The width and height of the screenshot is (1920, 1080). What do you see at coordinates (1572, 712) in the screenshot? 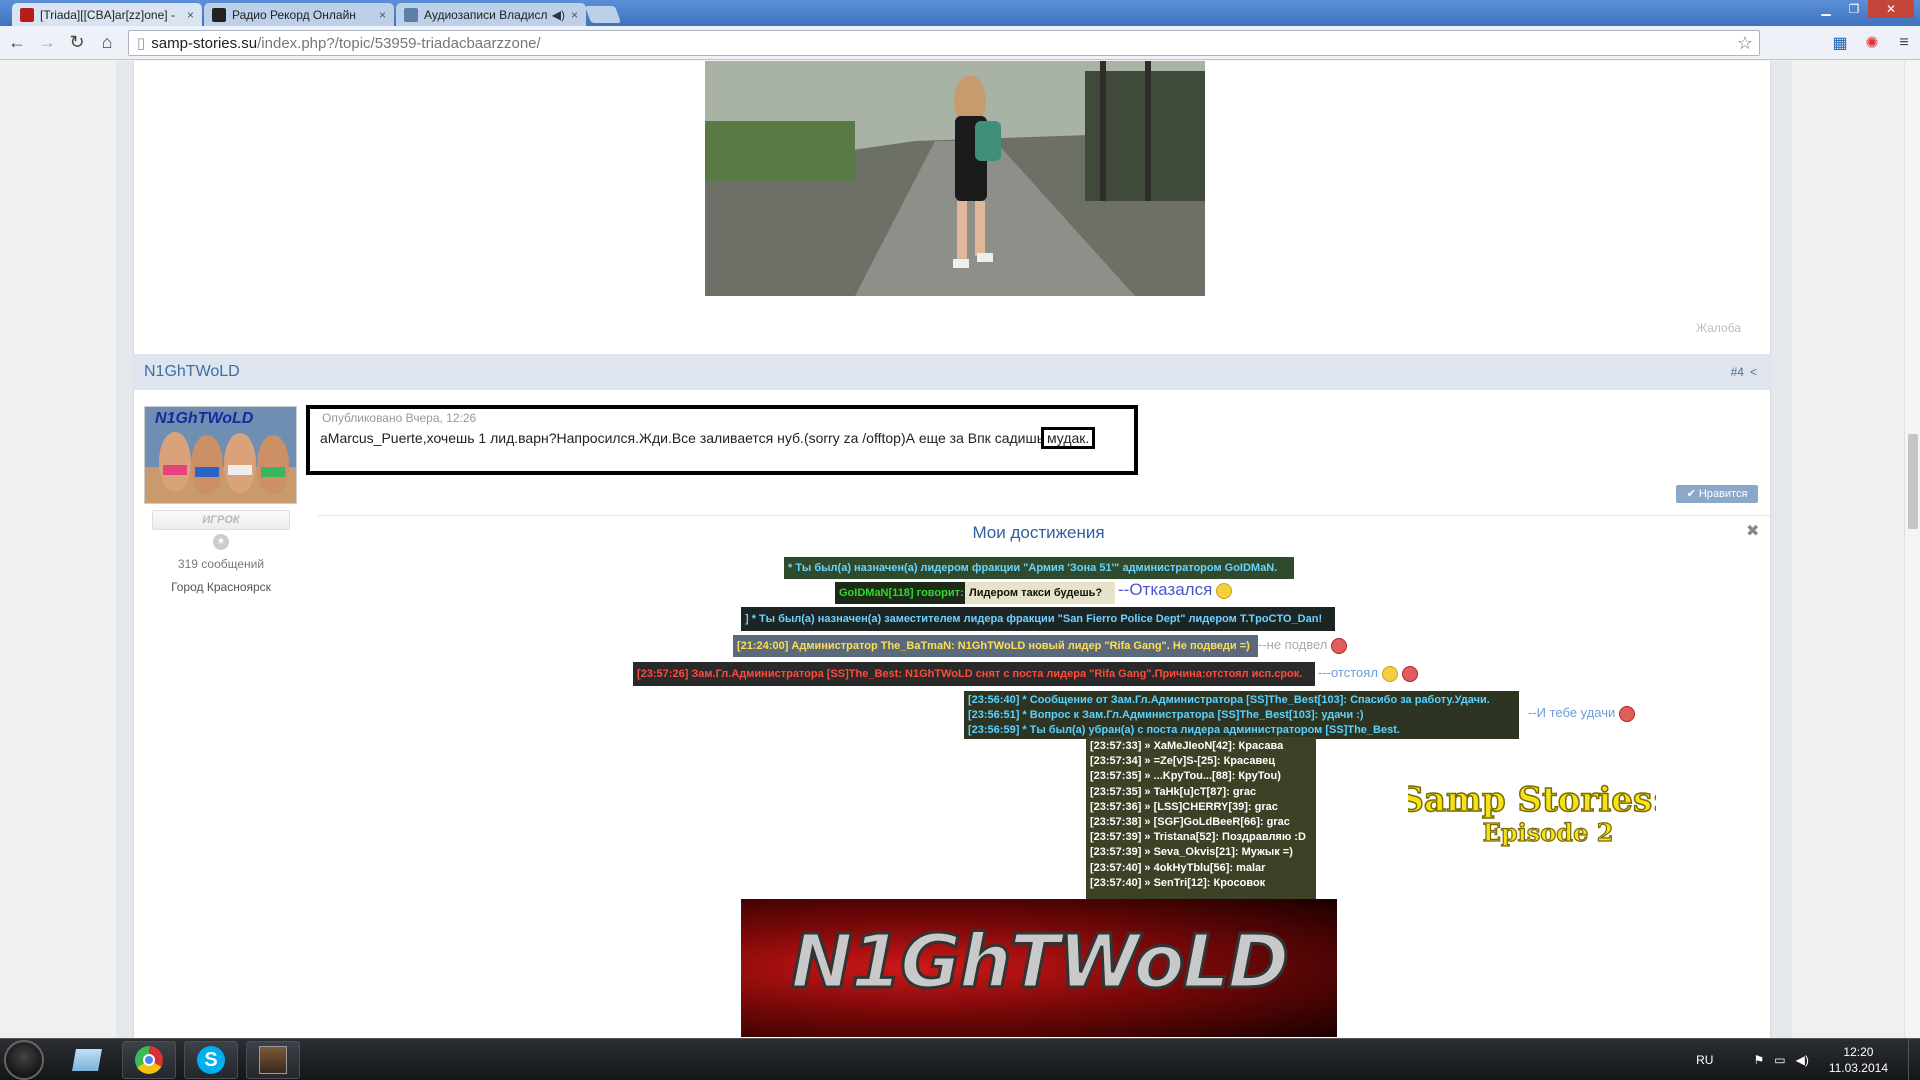
I see `comment-good-luck-text: --И тебе удачи` at bounding box center [1572, 712].